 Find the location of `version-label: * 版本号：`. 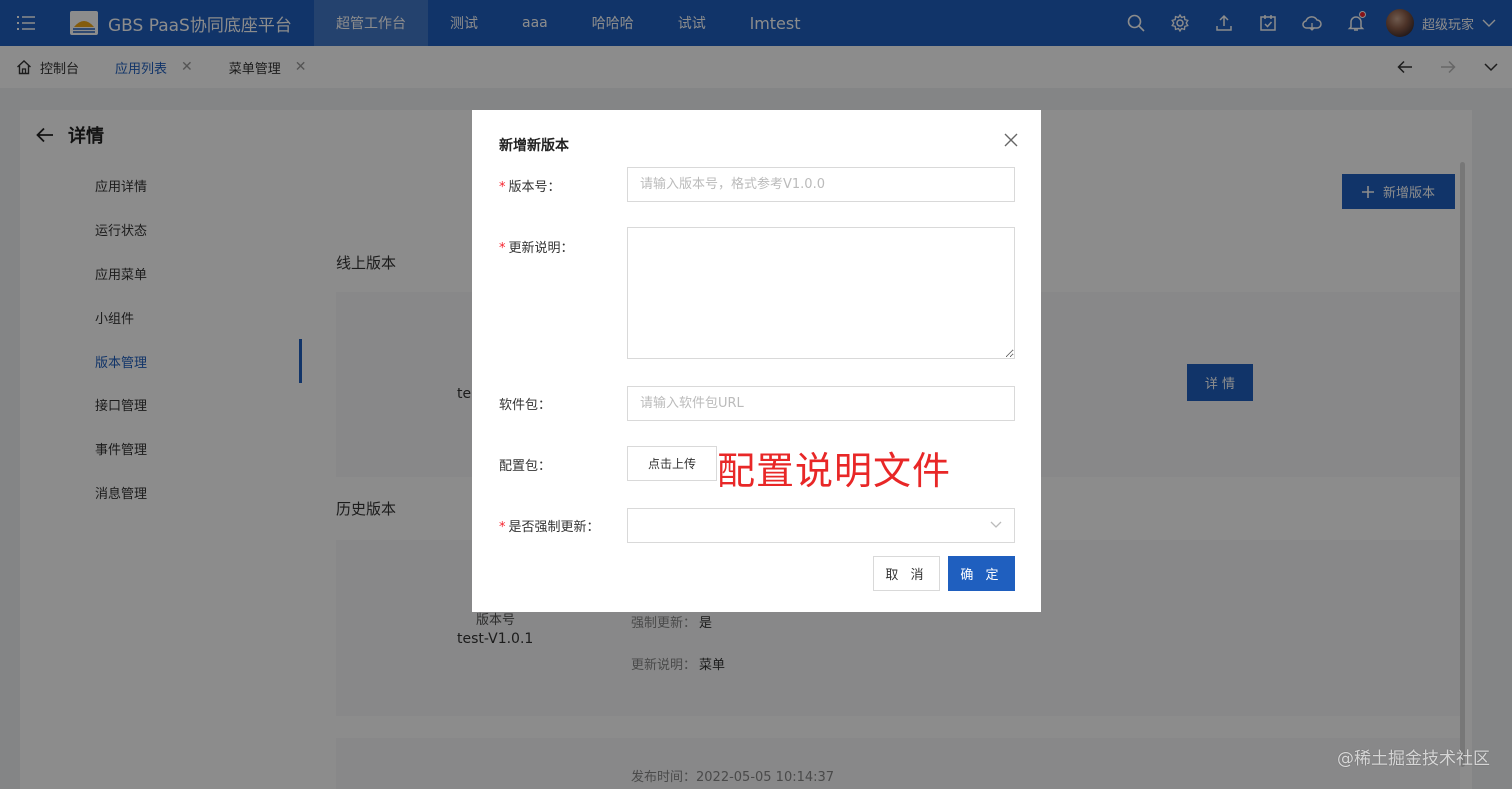

version-label: * 版本号： is located at coordinates (530, 187).